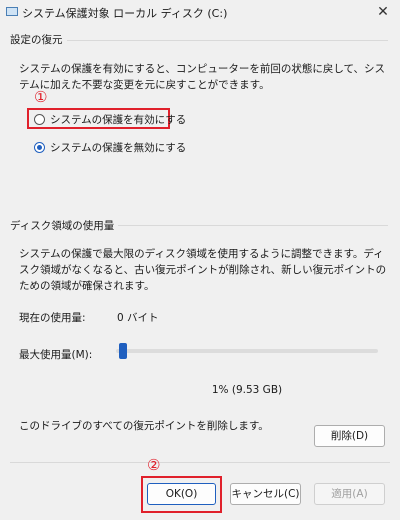 The height and width of the screenshot is (520, 400). I want to click on max-usage-label: 最大使用量(M):, so click(56, 355).